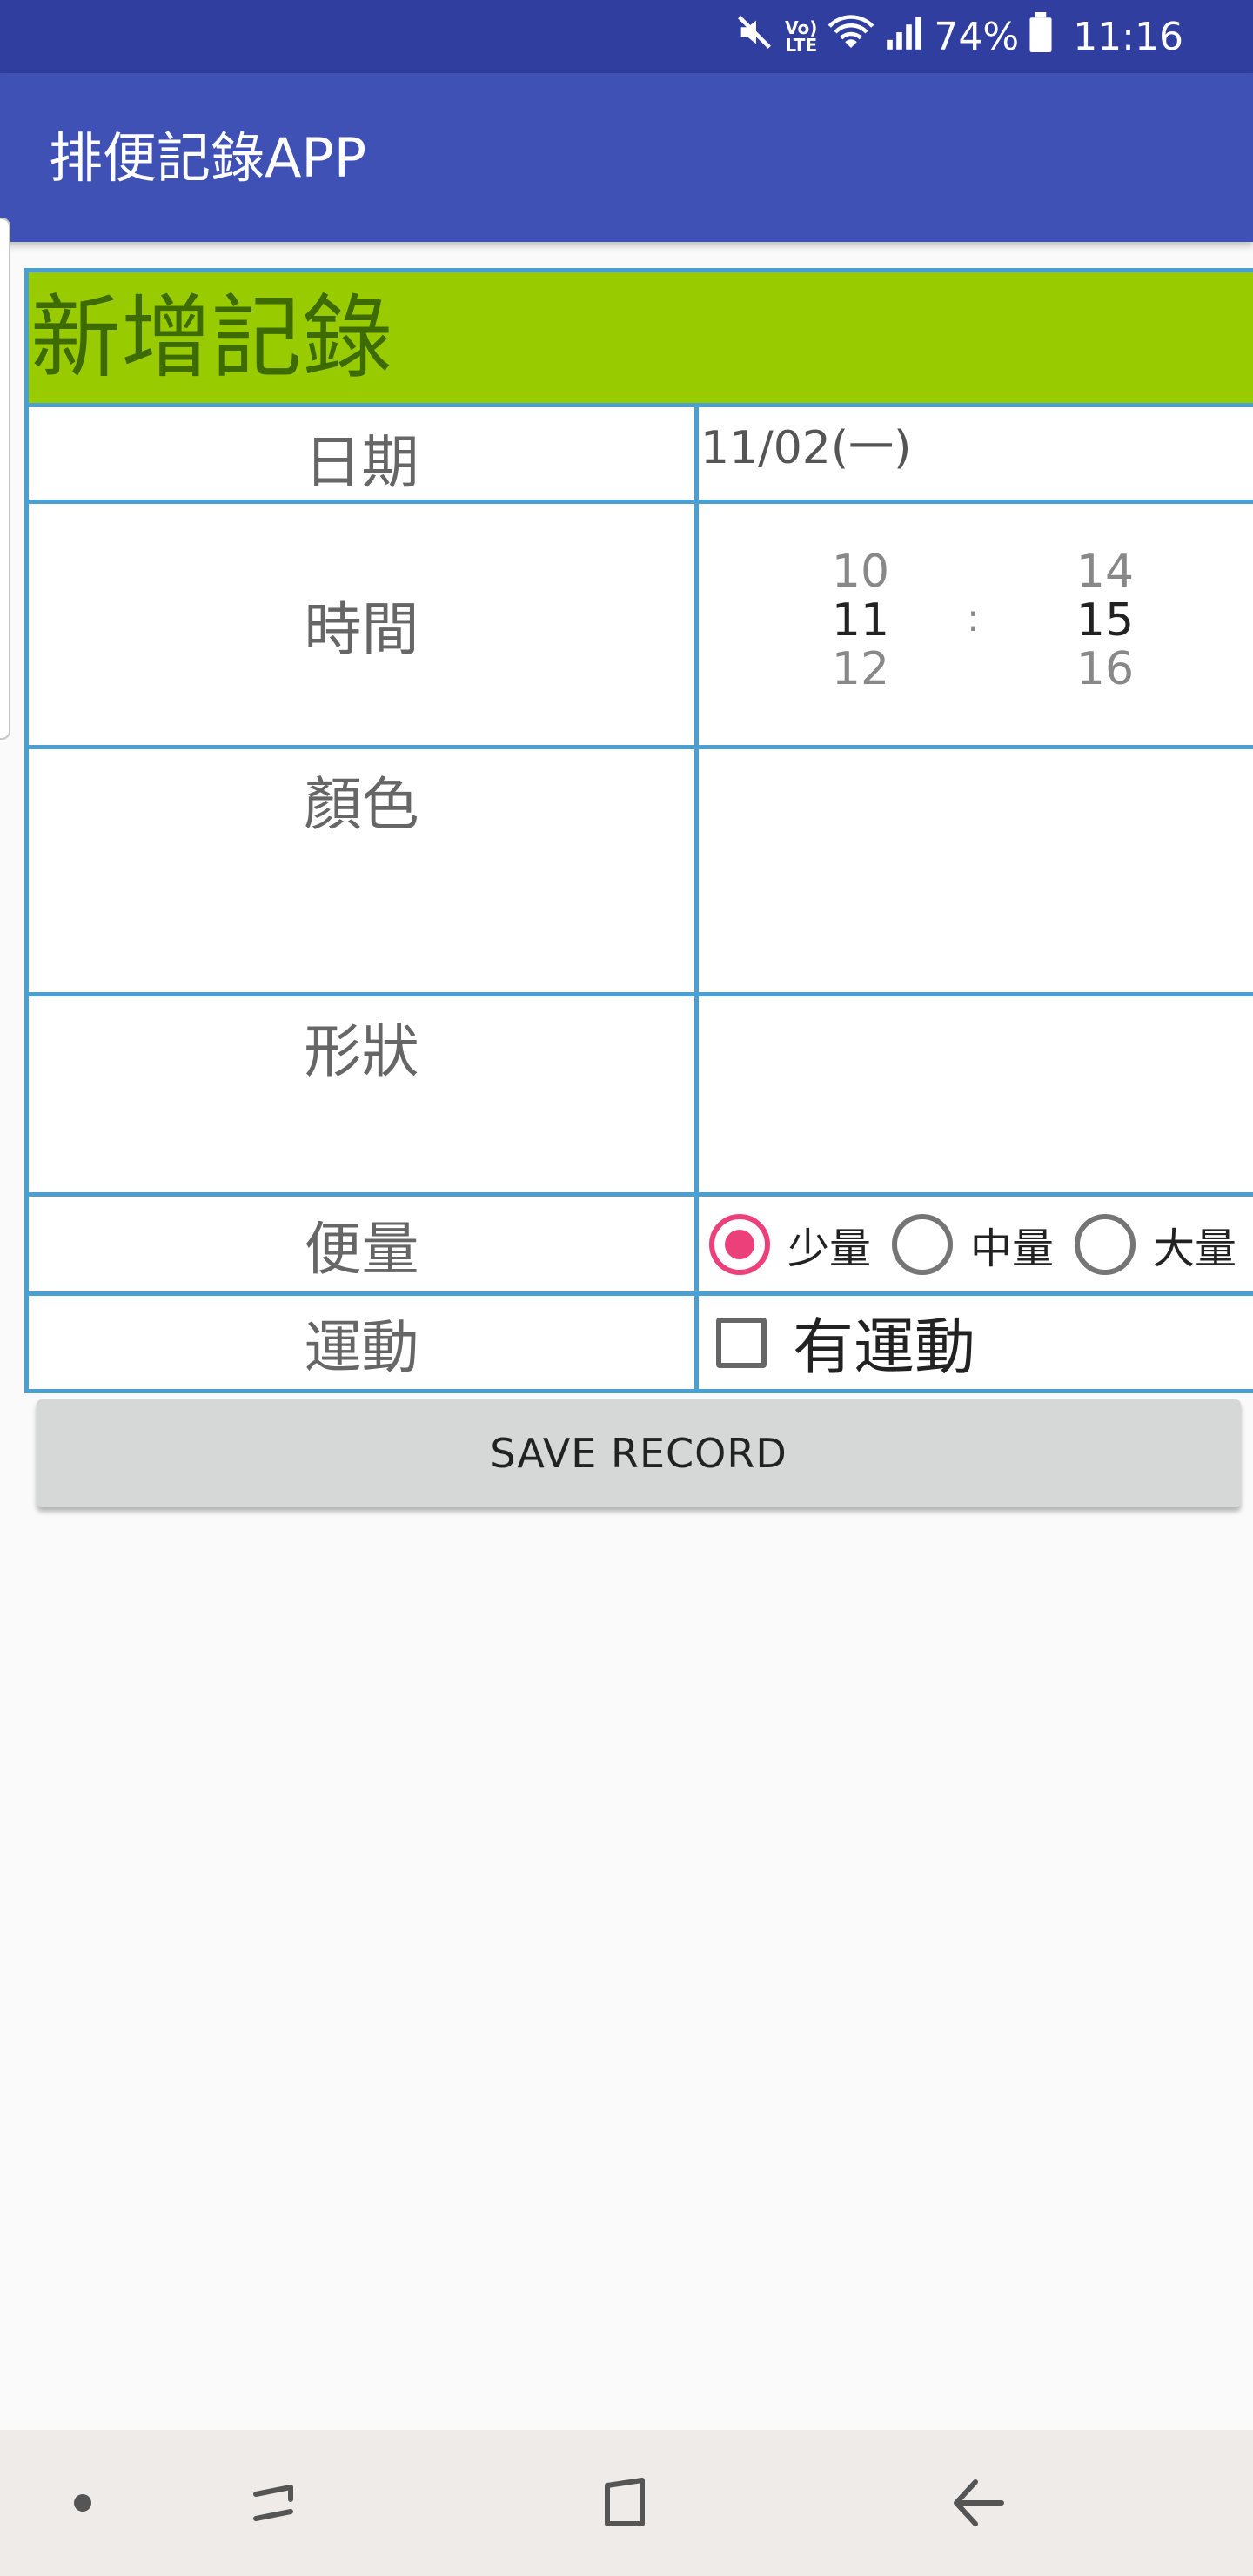 Image resolution: width=1253 pixels, height=2576 pixels. What do you see at coordinates (851, 37) in the screenshot?
I see `wifi-icon` at bounding box center [851, 37].